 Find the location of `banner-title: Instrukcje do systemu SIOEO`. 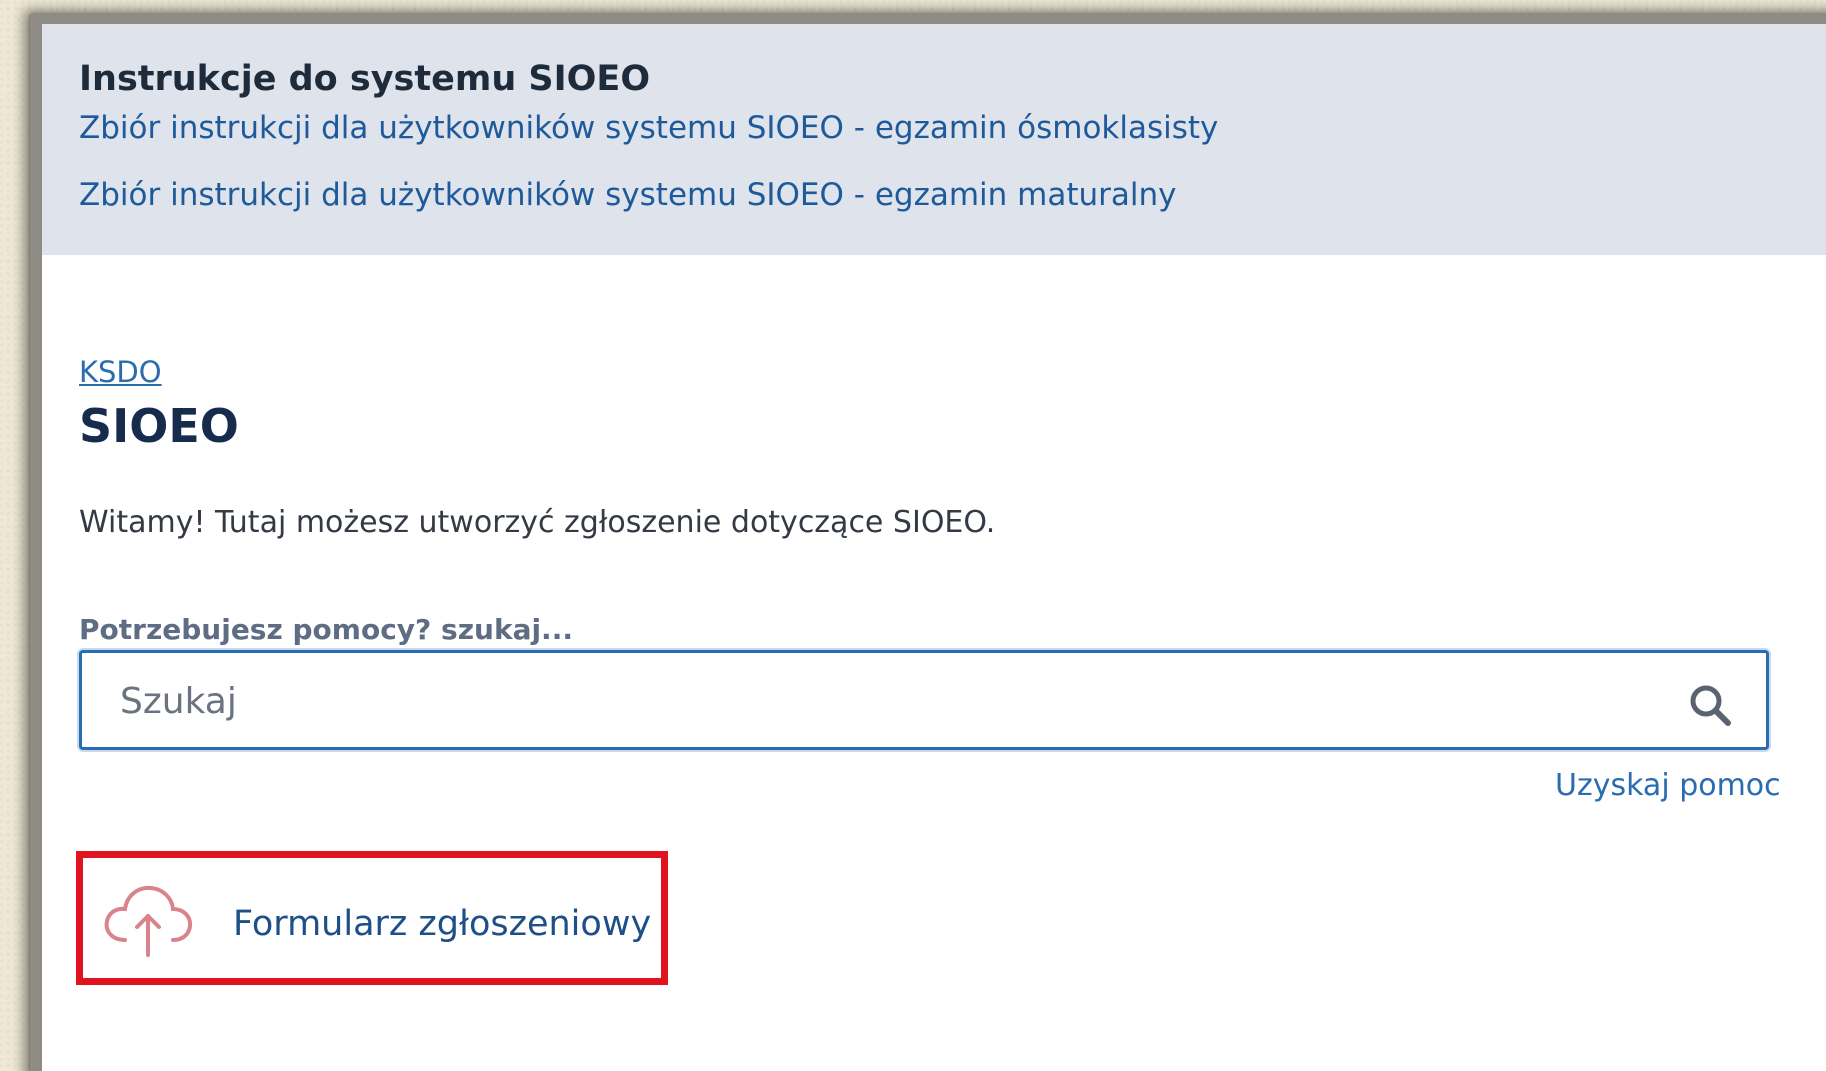

banner-title: Instrukcje do systemu SIOEO is located at coordinates (365, 79).